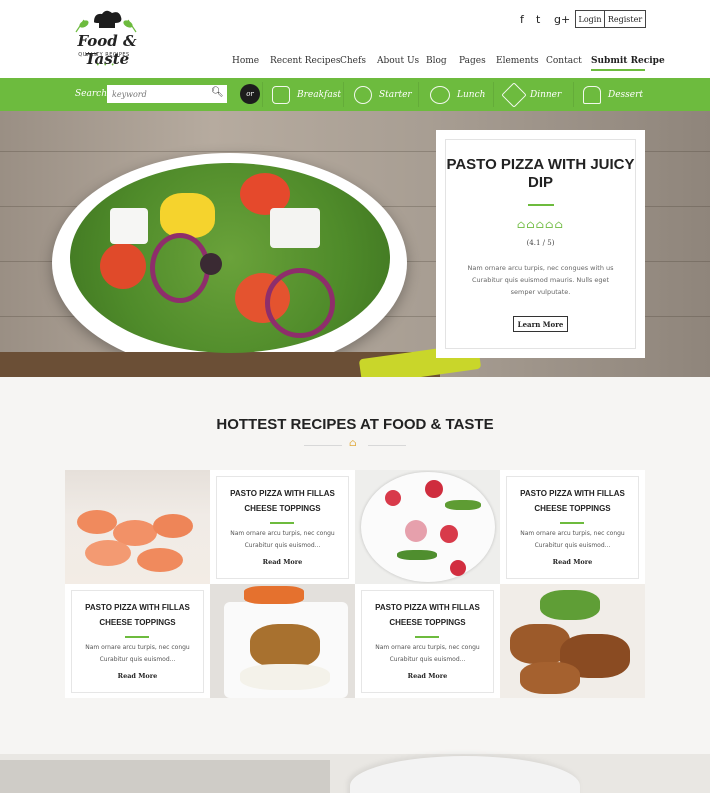 This screenshot has height=793, width=710. I want to click on nav-pages: Pages, so click(472, 61).